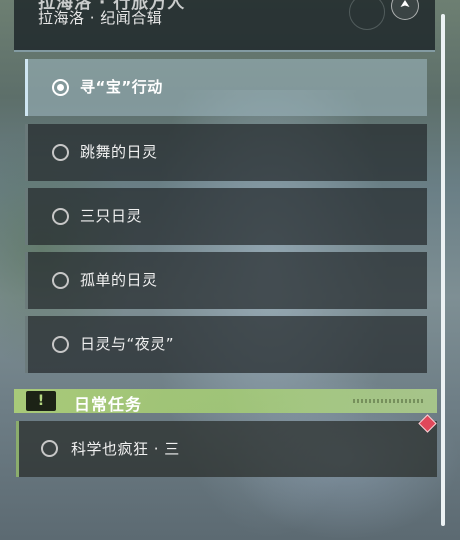 The image size is (460, 540). I want to click on quest-label: 三只日灵, so click(111, 216).